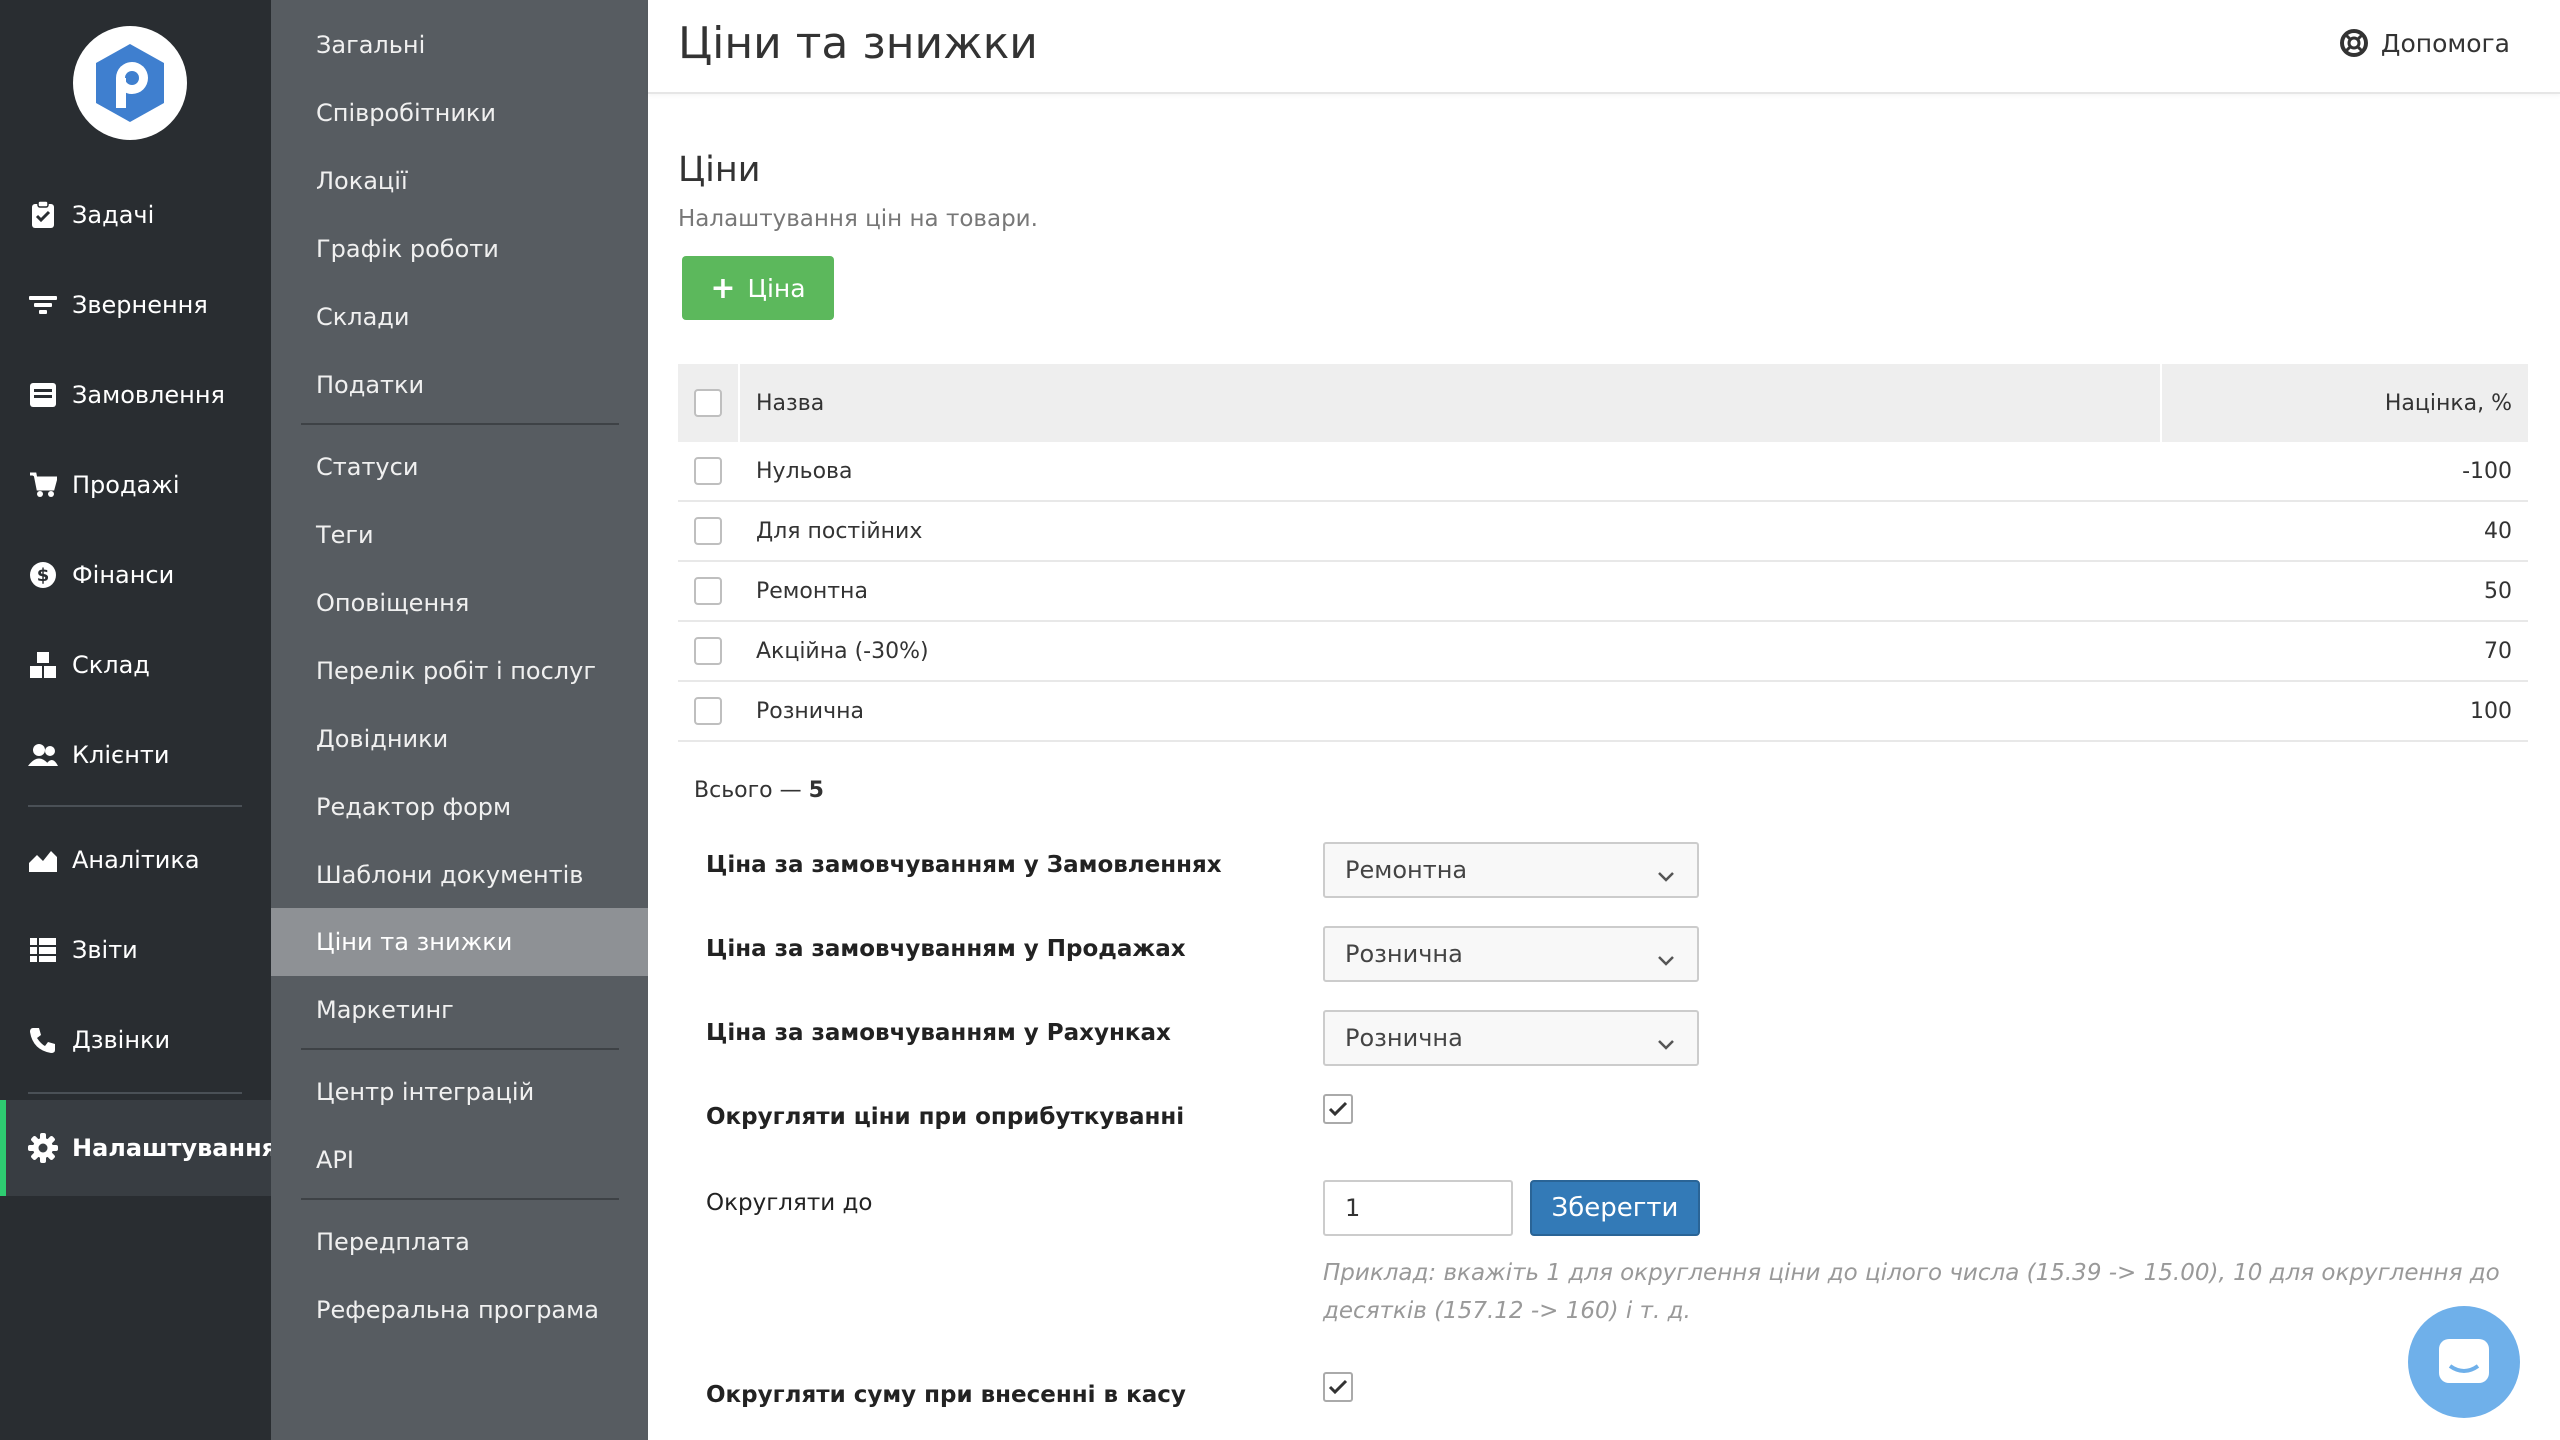 Image resolution: width=2560 pixels, height=1440 pixels. Describe the element at coordinates (810, 711) in the screenshot. I see `price-name: Рознична` at that location.